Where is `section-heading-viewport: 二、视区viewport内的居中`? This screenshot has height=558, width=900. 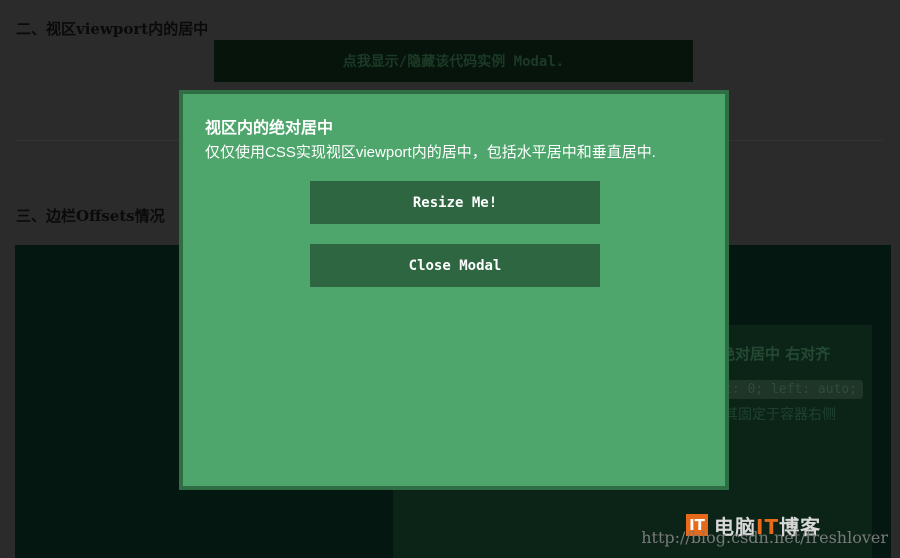
section-heading-viewport: 二、视区viewport内的居中 is located at coordinates (112, 29).